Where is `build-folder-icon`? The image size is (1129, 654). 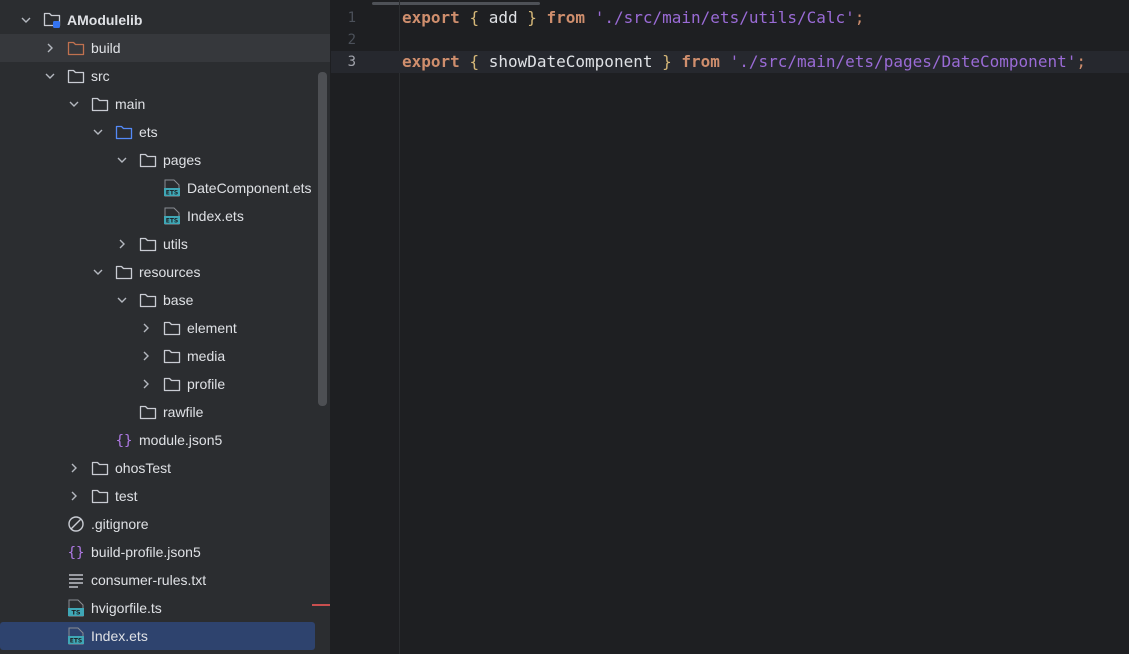 build-folder-icon is located at coordinates (76, 48).